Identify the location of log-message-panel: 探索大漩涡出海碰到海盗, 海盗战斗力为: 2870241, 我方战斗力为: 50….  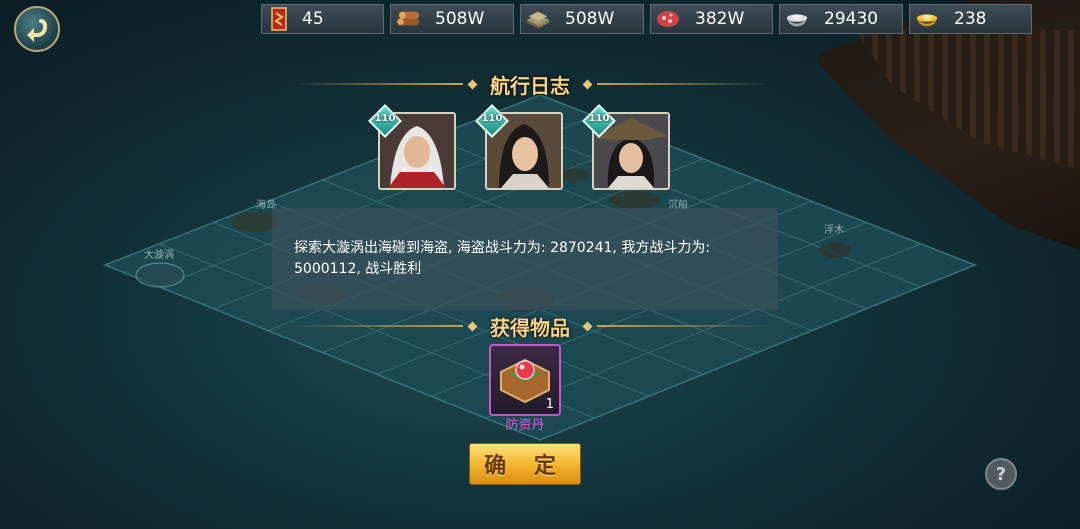
(525, 259).